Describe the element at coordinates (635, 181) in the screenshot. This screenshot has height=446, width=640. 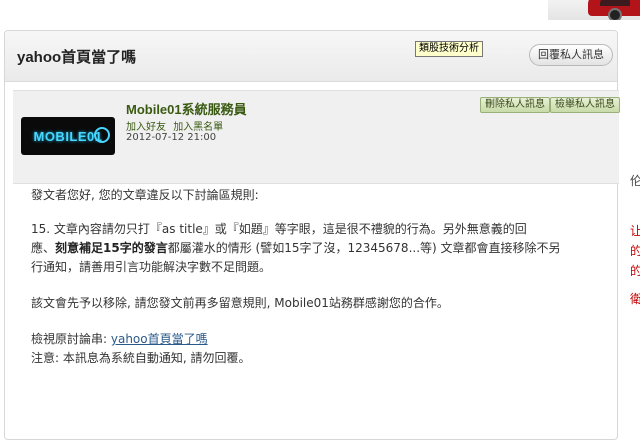
I see `edge-text-fragment: 伦` at that location.